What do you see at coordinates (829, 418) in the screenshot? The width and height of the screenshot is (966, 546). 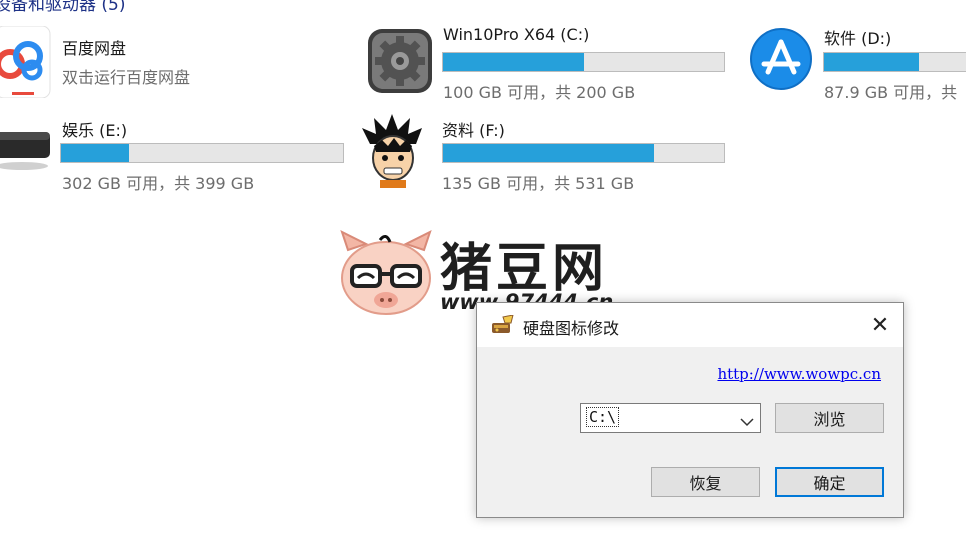 I see `browse-button: 浏览` at bounding box center [829, 418].